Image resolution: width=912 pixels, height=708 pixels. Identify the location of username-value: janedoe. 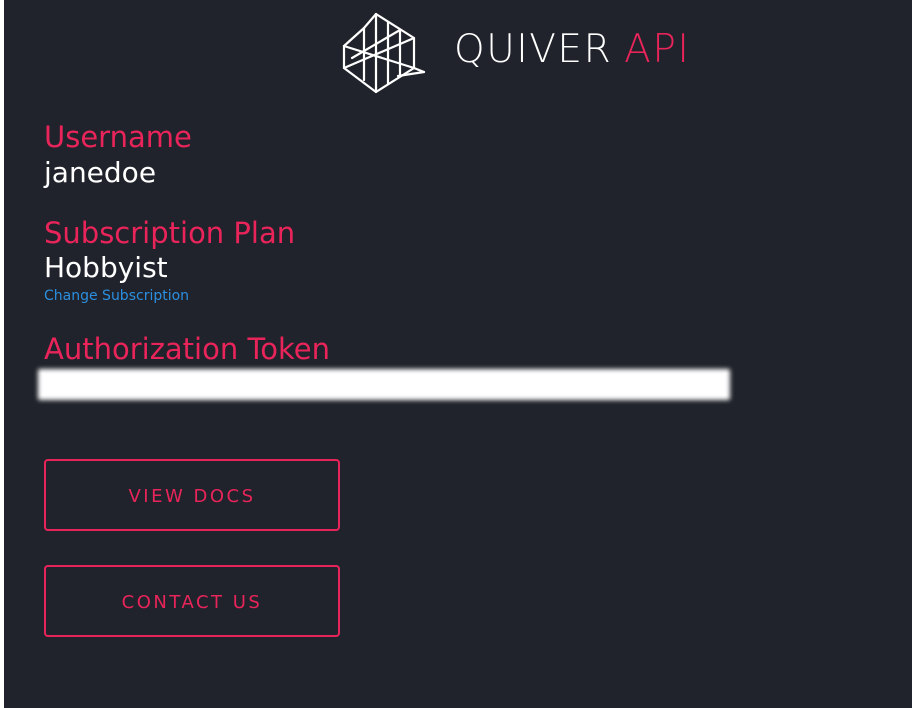
(100, 172).